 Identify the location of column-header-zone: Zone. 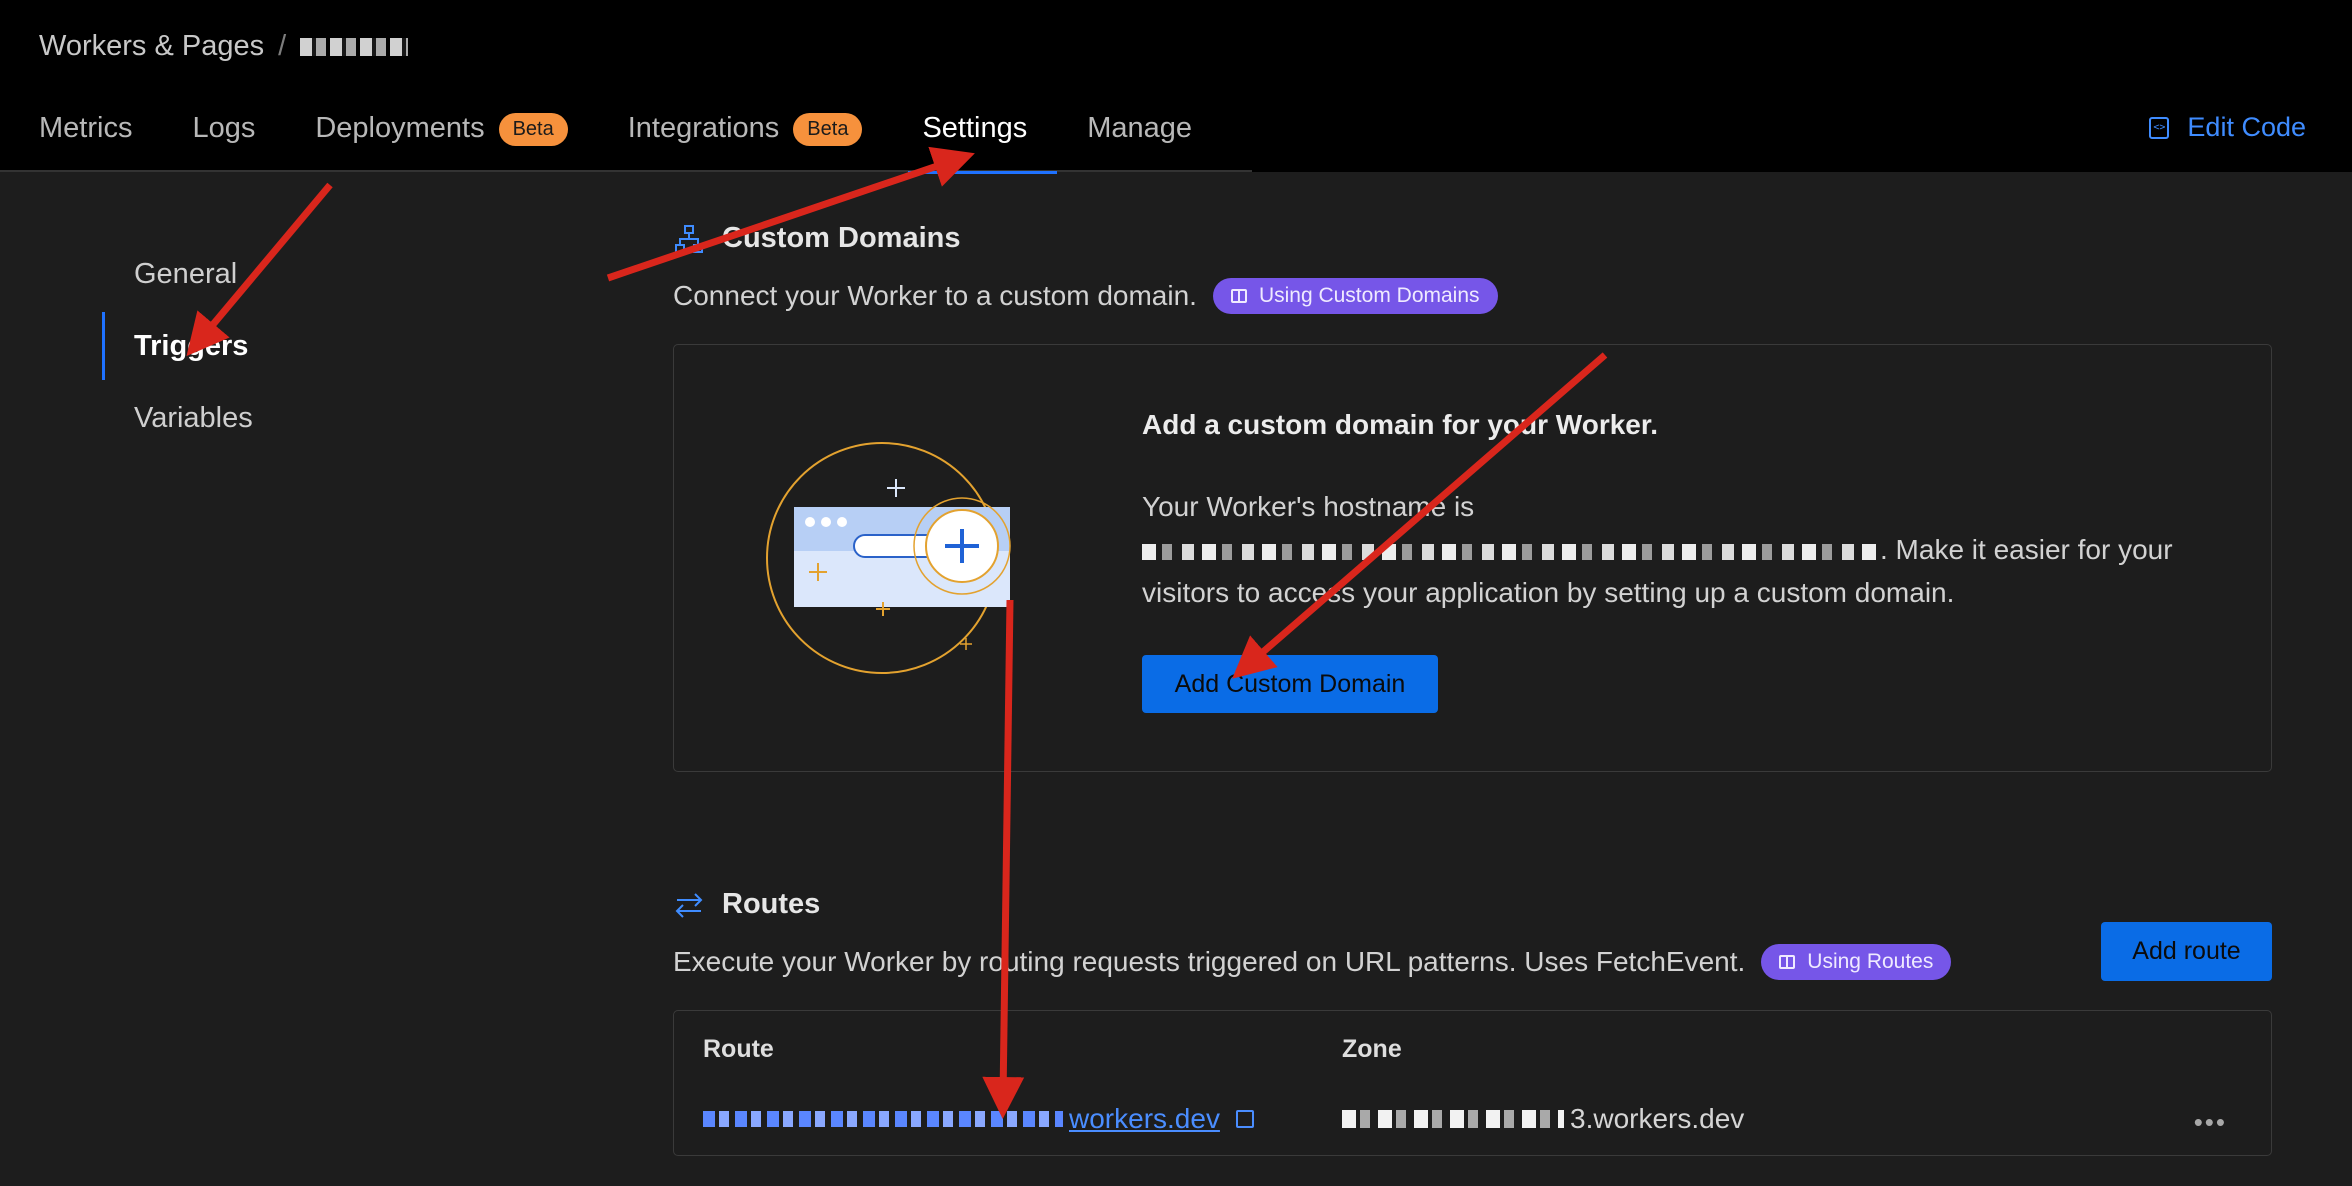
(1372, 1049).